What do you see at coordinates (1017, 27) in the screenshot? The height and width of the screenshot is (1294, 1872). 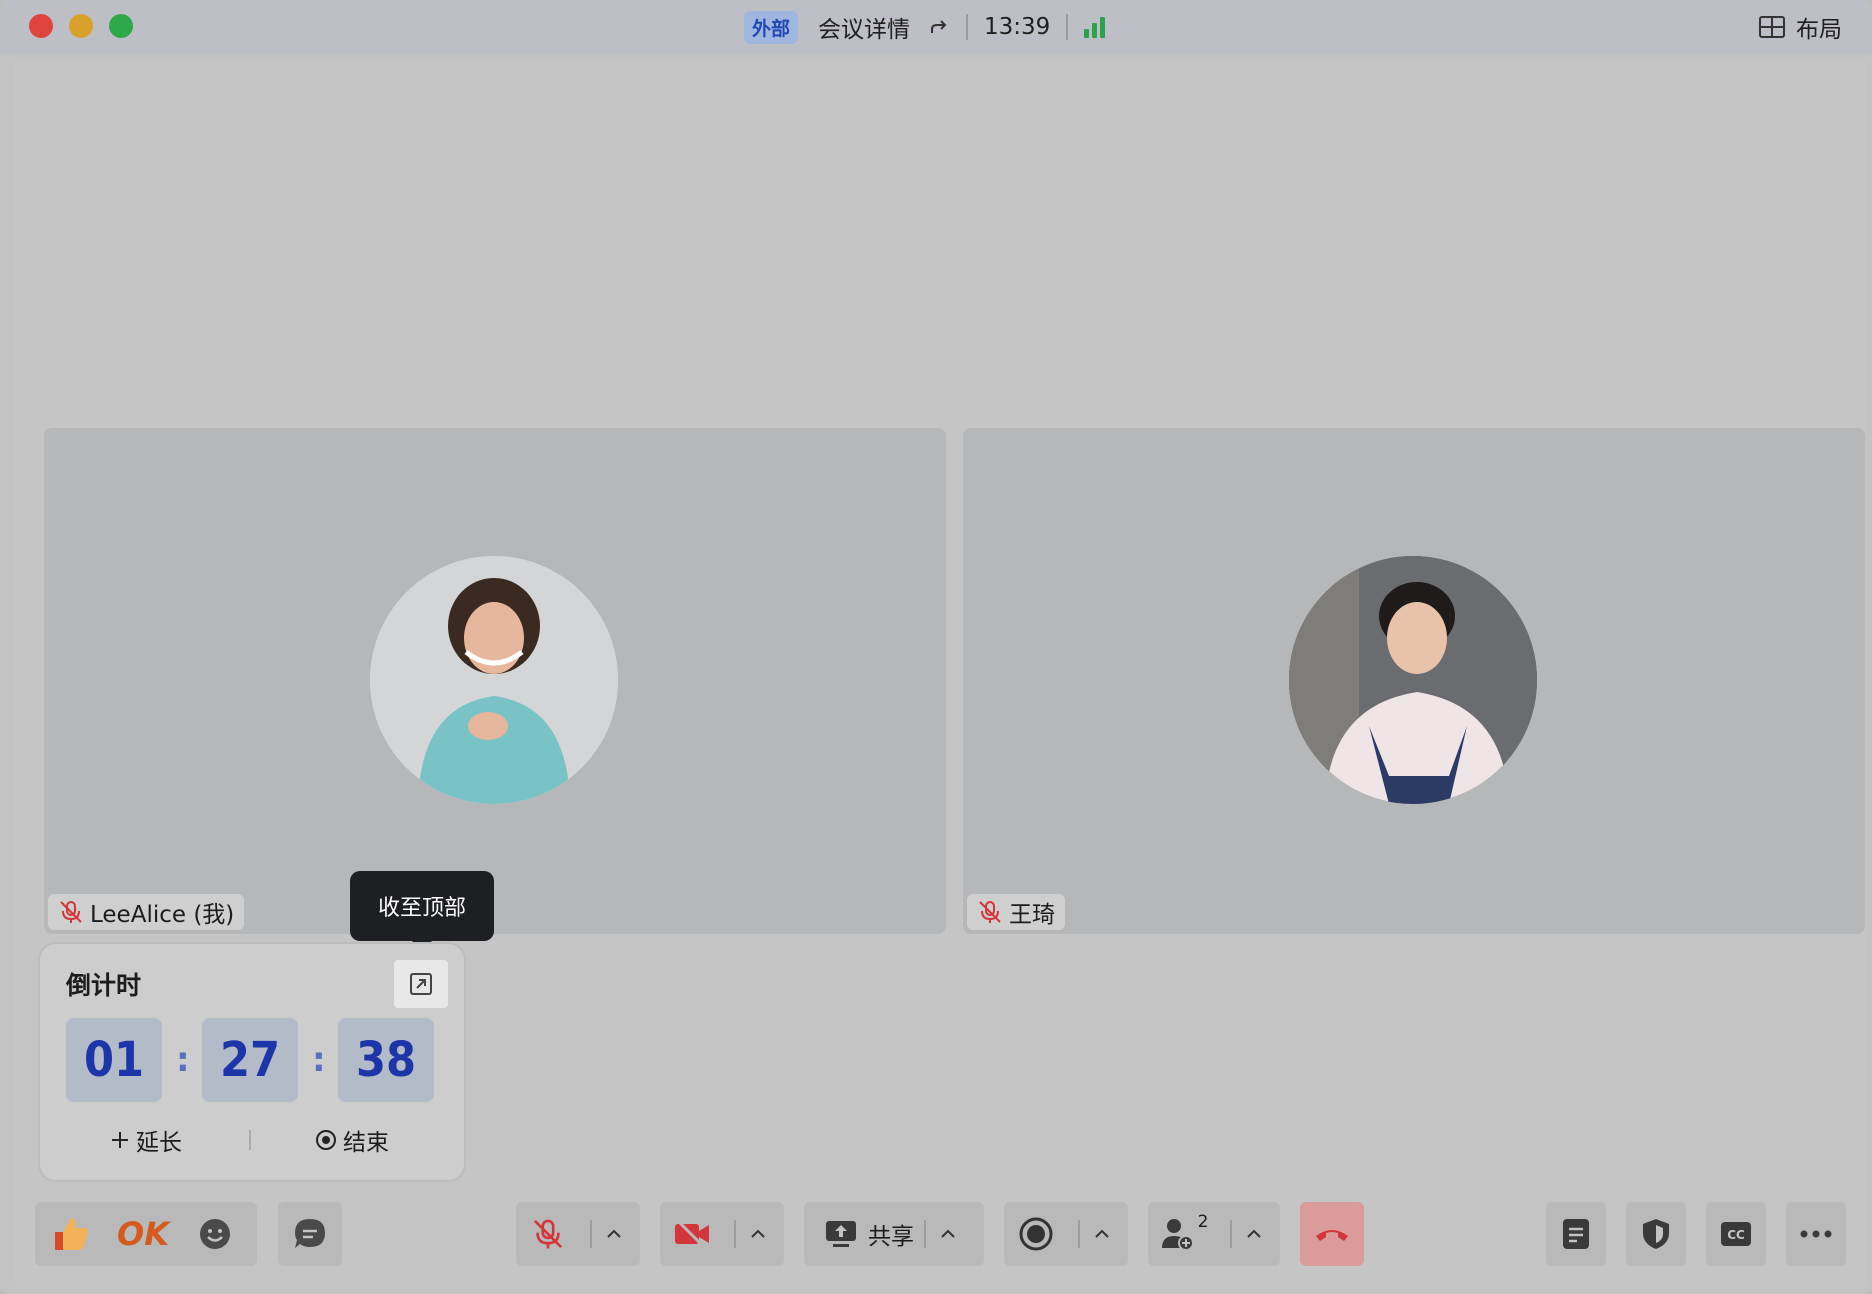 I see `meeting-clock: 13:39` at bounding box center [1017, 27].